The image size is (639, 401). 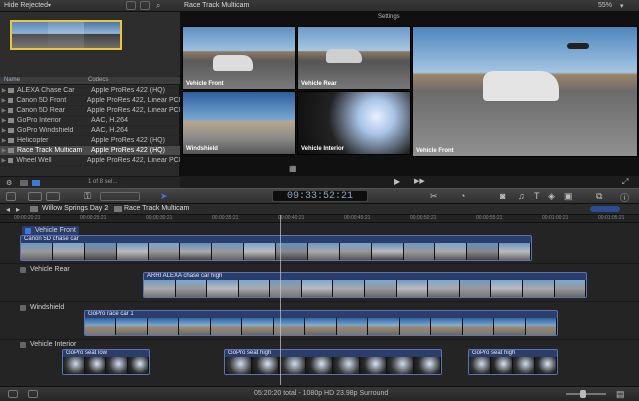 I want to click on breadcrumb-clip: Race Track Multicam, so click(x=156, y=208).